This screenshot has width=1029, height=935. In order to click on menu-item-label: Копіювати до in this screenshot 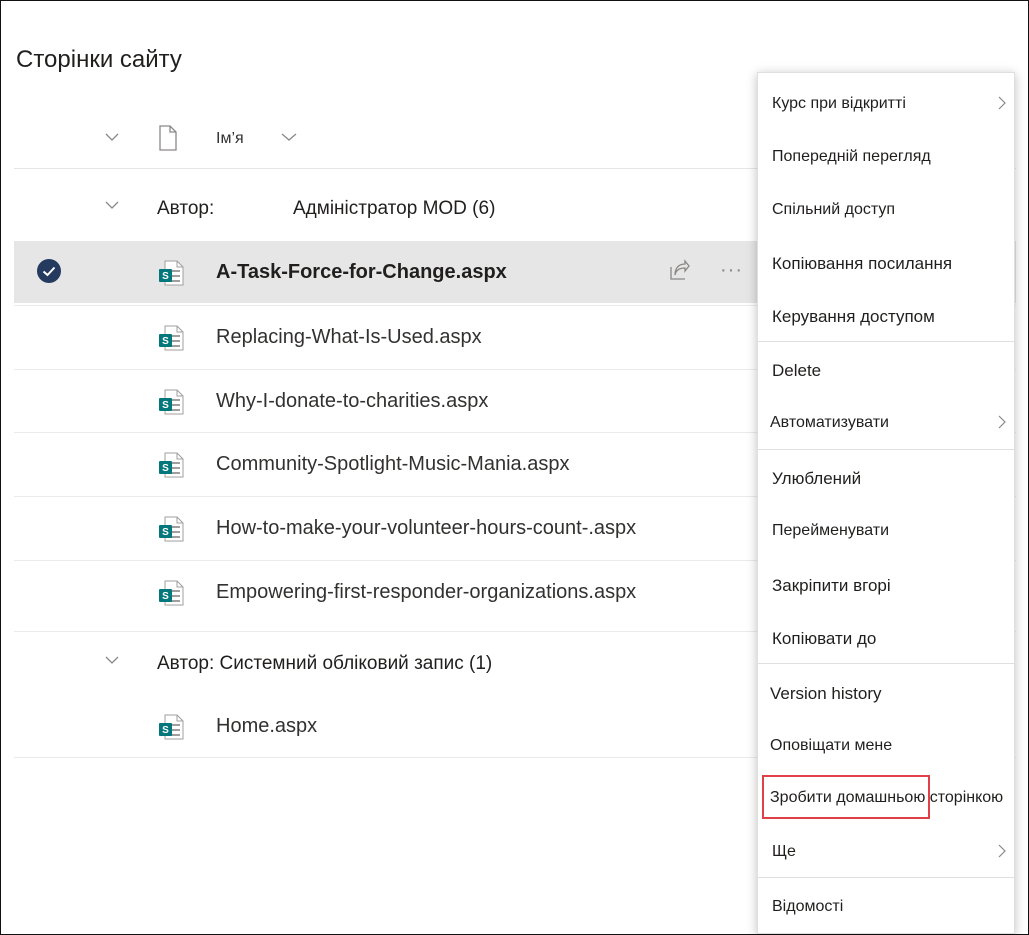, I will do `click(824, 638)`.